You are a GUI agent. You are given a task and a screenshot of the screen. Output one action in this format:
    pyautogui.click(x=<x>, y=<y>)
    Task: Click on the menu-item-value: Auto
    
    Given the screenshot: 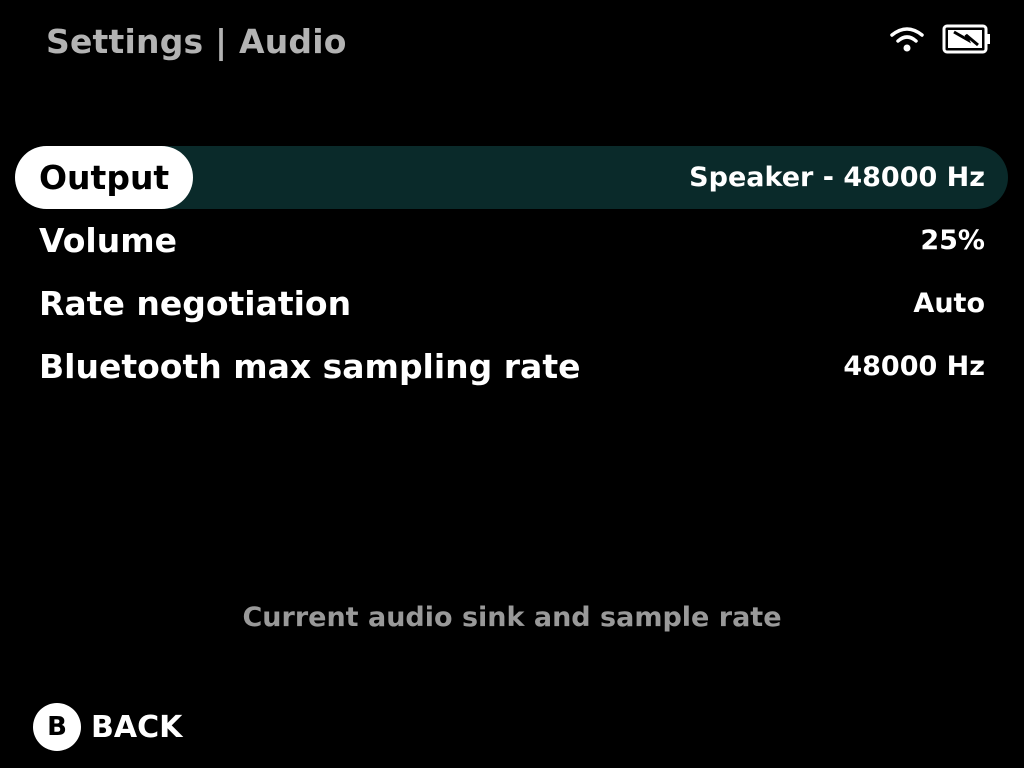 What is the action you would take?
    pyautogui.click(x=949, y=303)
    